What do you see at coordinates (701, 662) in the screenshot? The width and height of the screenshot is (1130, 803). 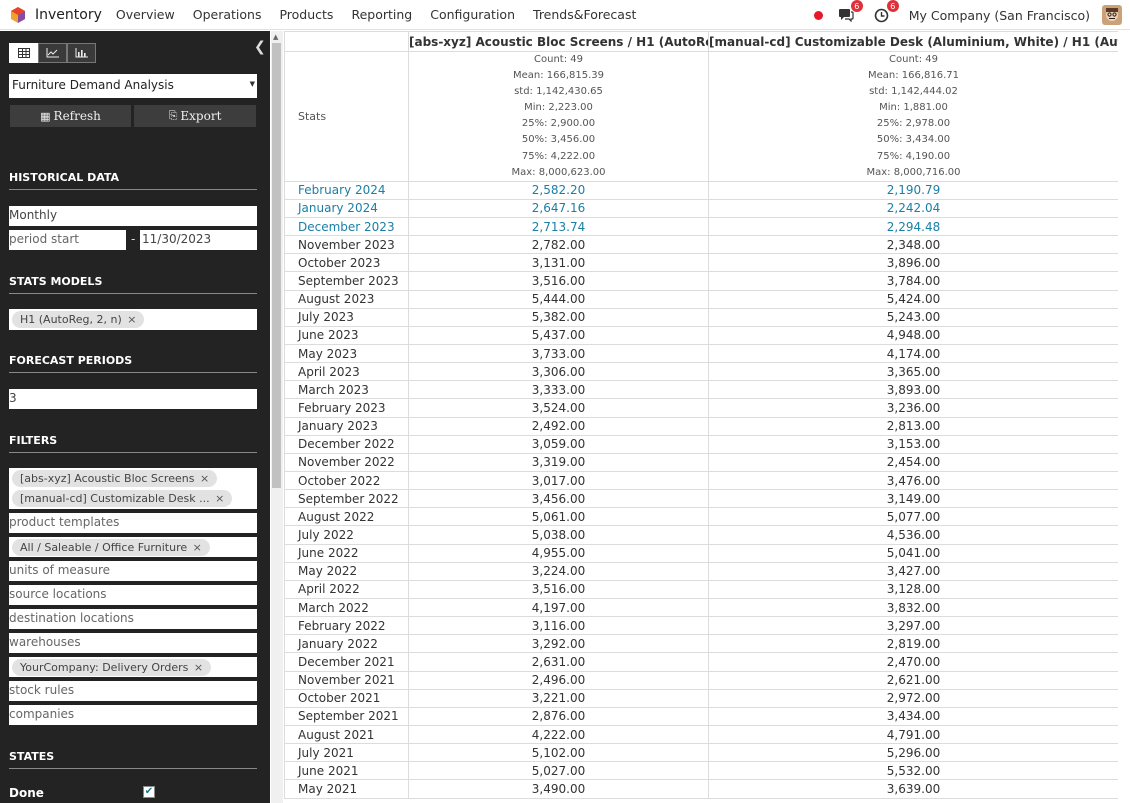 I see `table-row: December 2021 2,631.00 2,470.00` at bounding box center [701, 662].